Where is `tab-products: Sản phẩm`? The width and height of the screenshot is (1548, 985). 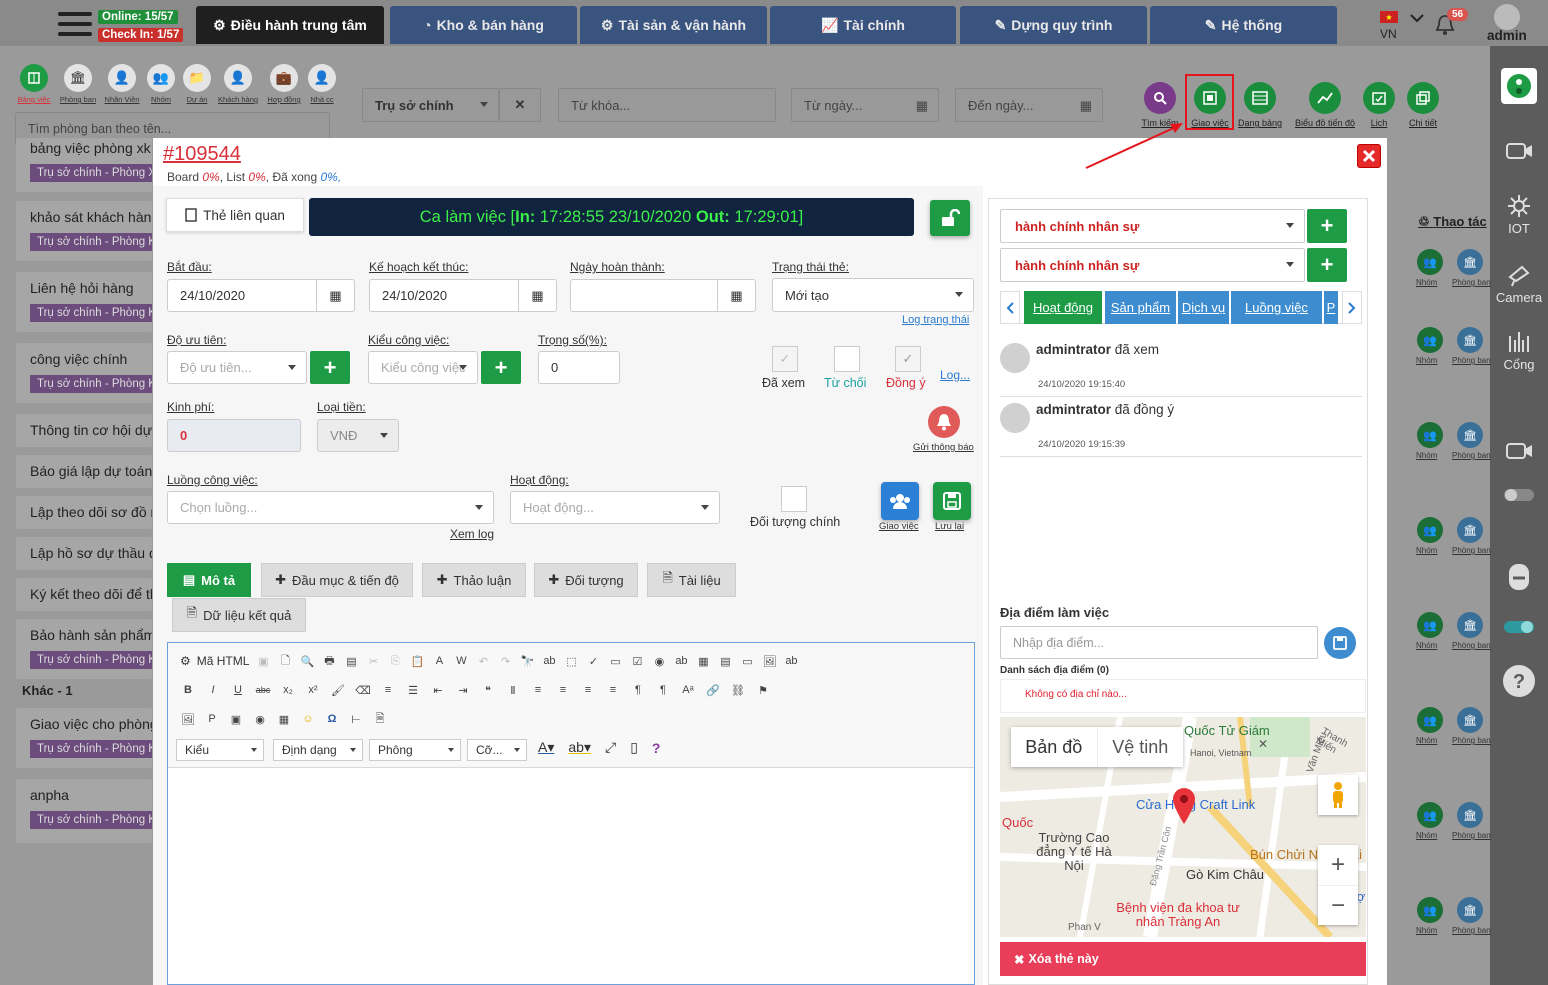
tab-products: Sản phẩm is located at coordinates (1140, 307).